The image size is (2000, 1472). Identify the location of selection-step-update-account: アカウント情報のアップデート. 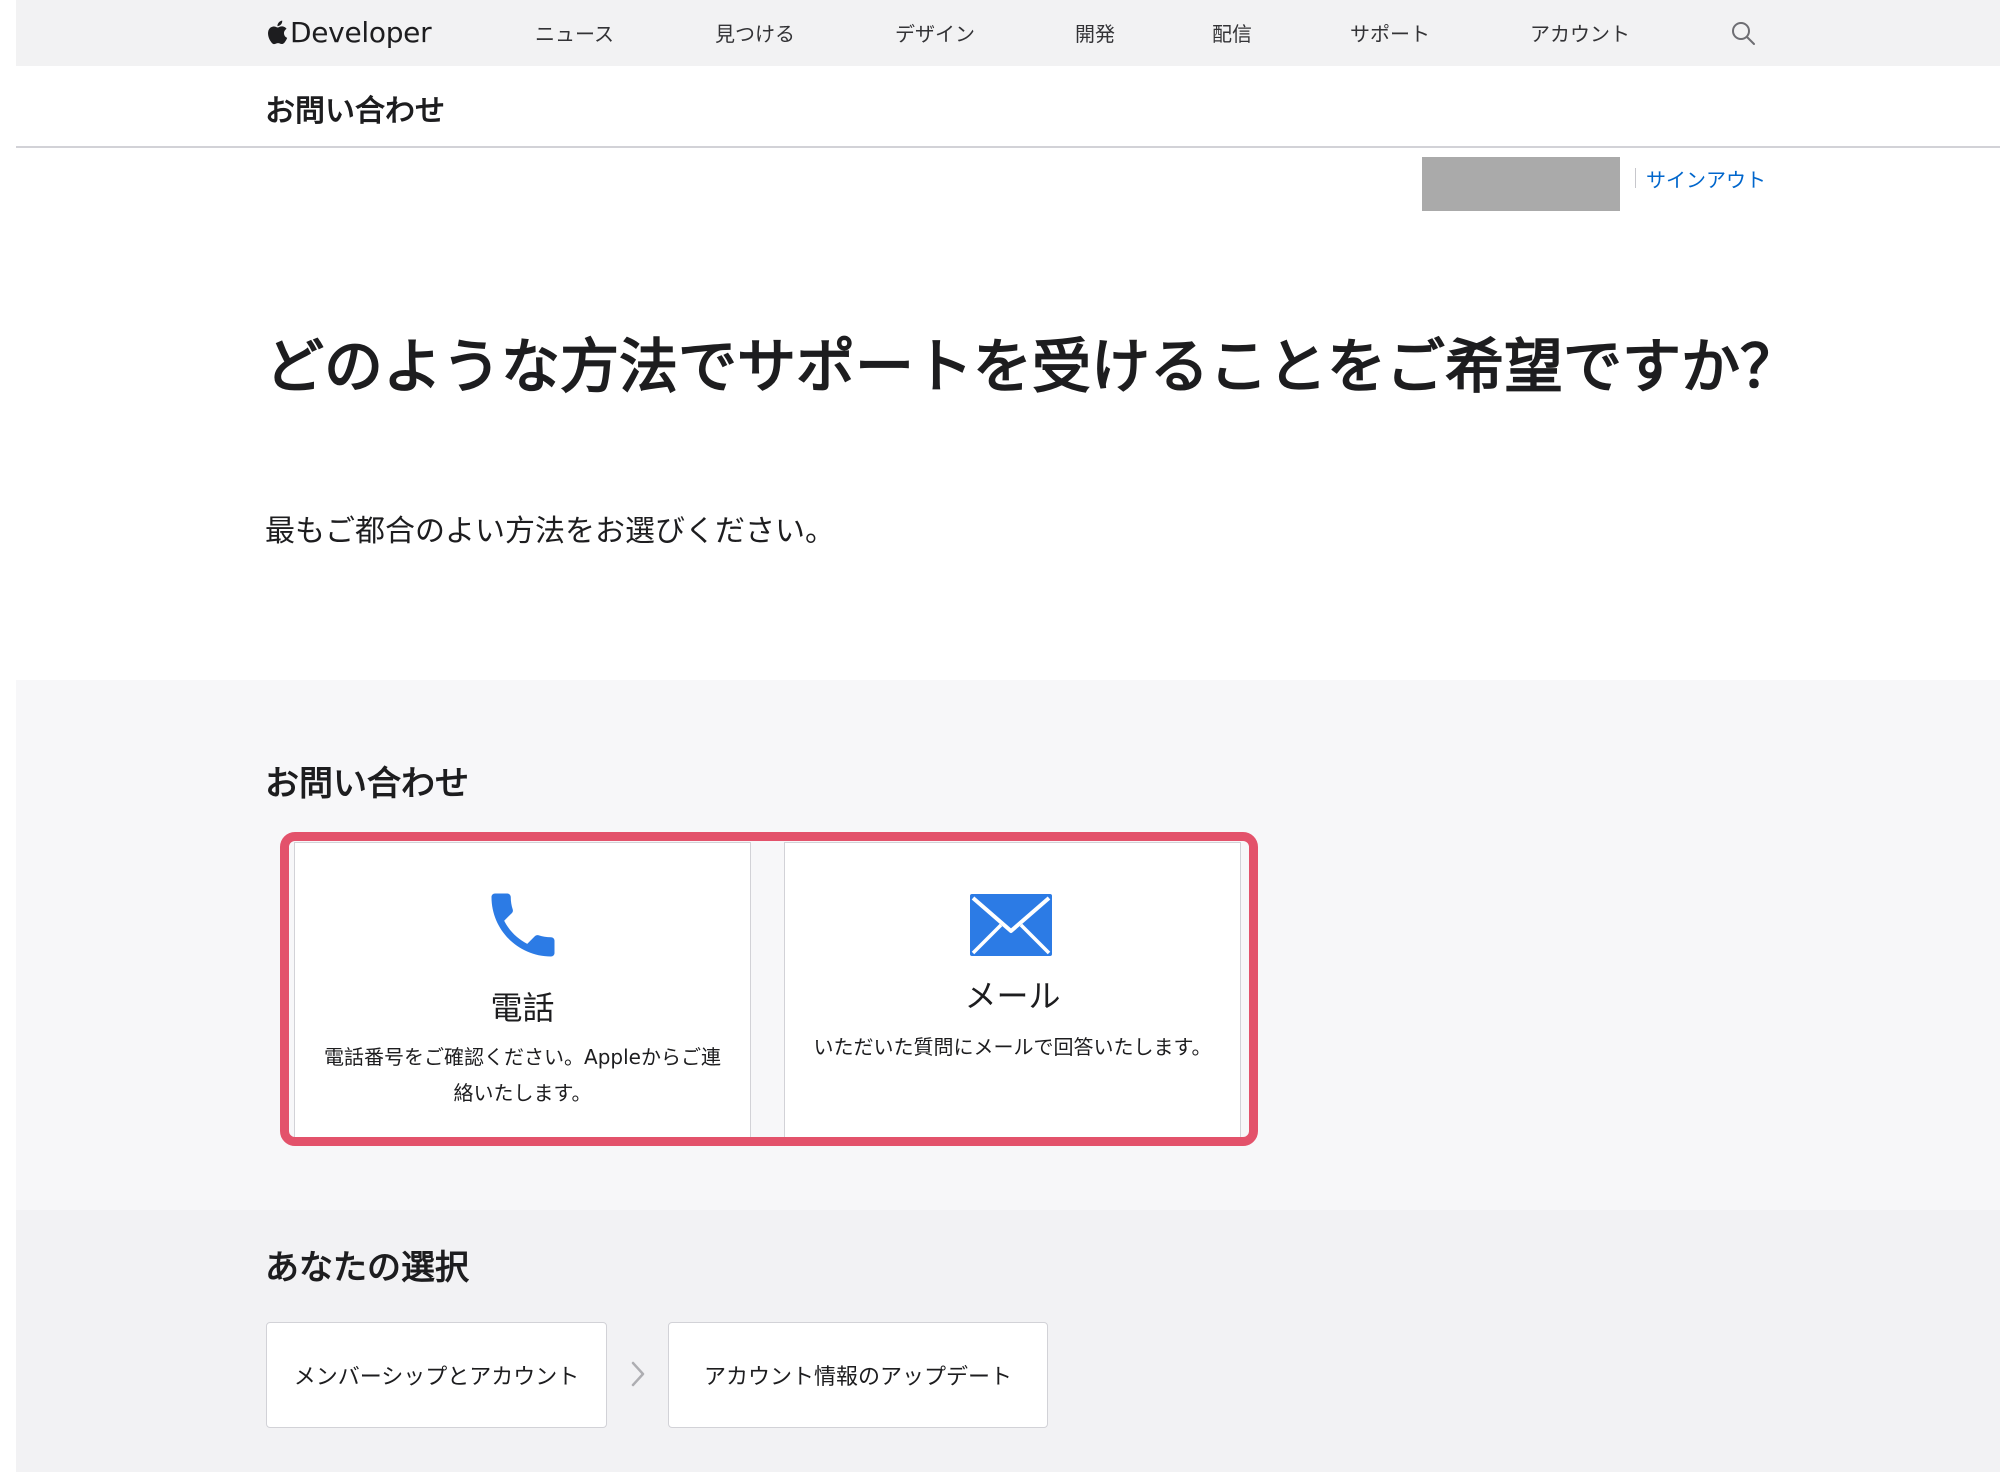
(858, 1375).